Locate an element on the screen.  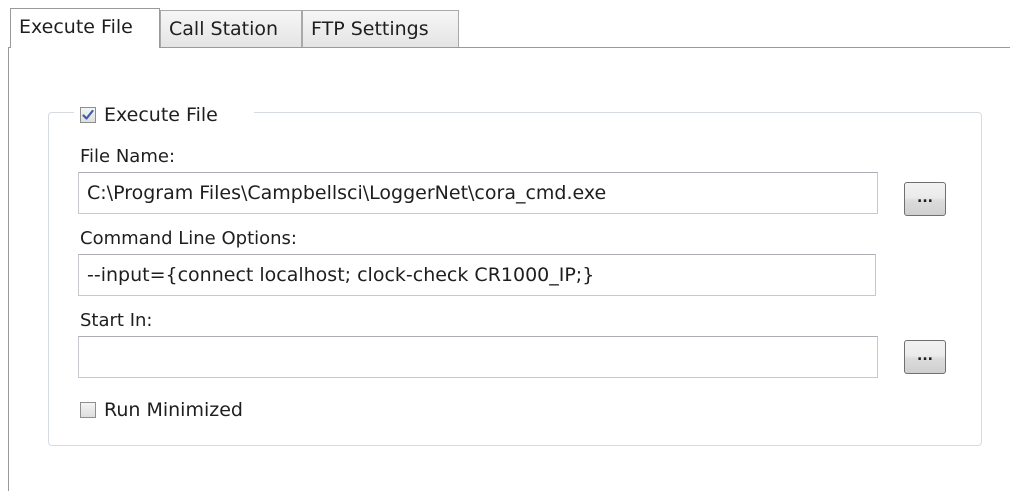
tab-execute-file: Execute File is located at coordinates (85, 28).